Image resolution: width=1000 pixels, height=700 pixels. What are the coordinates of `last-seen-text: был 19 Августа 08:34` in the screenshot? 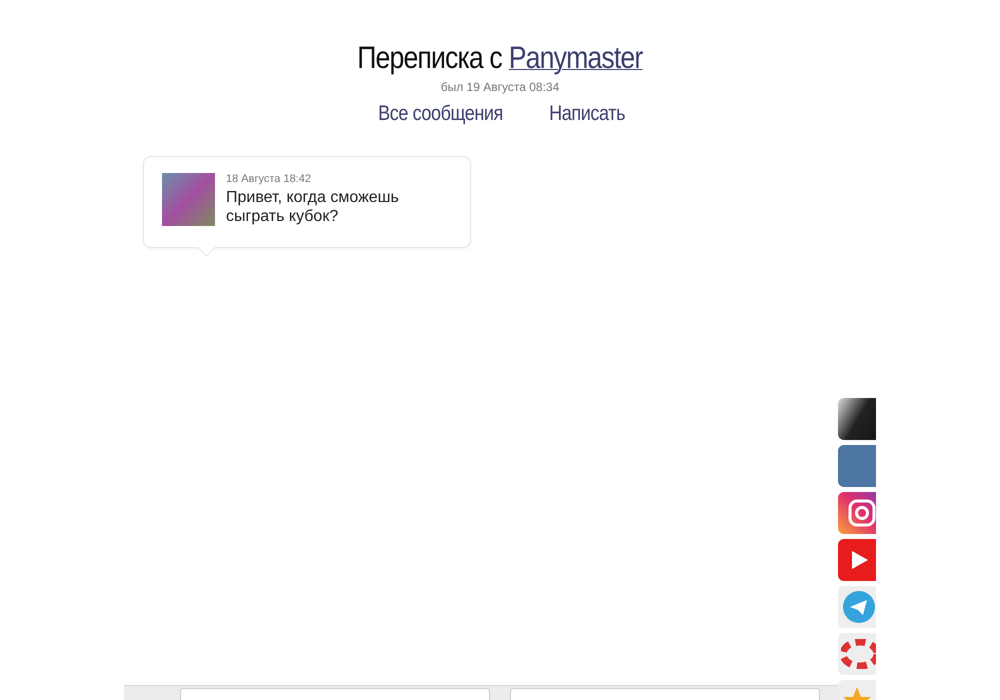 It's located at (500, 87).